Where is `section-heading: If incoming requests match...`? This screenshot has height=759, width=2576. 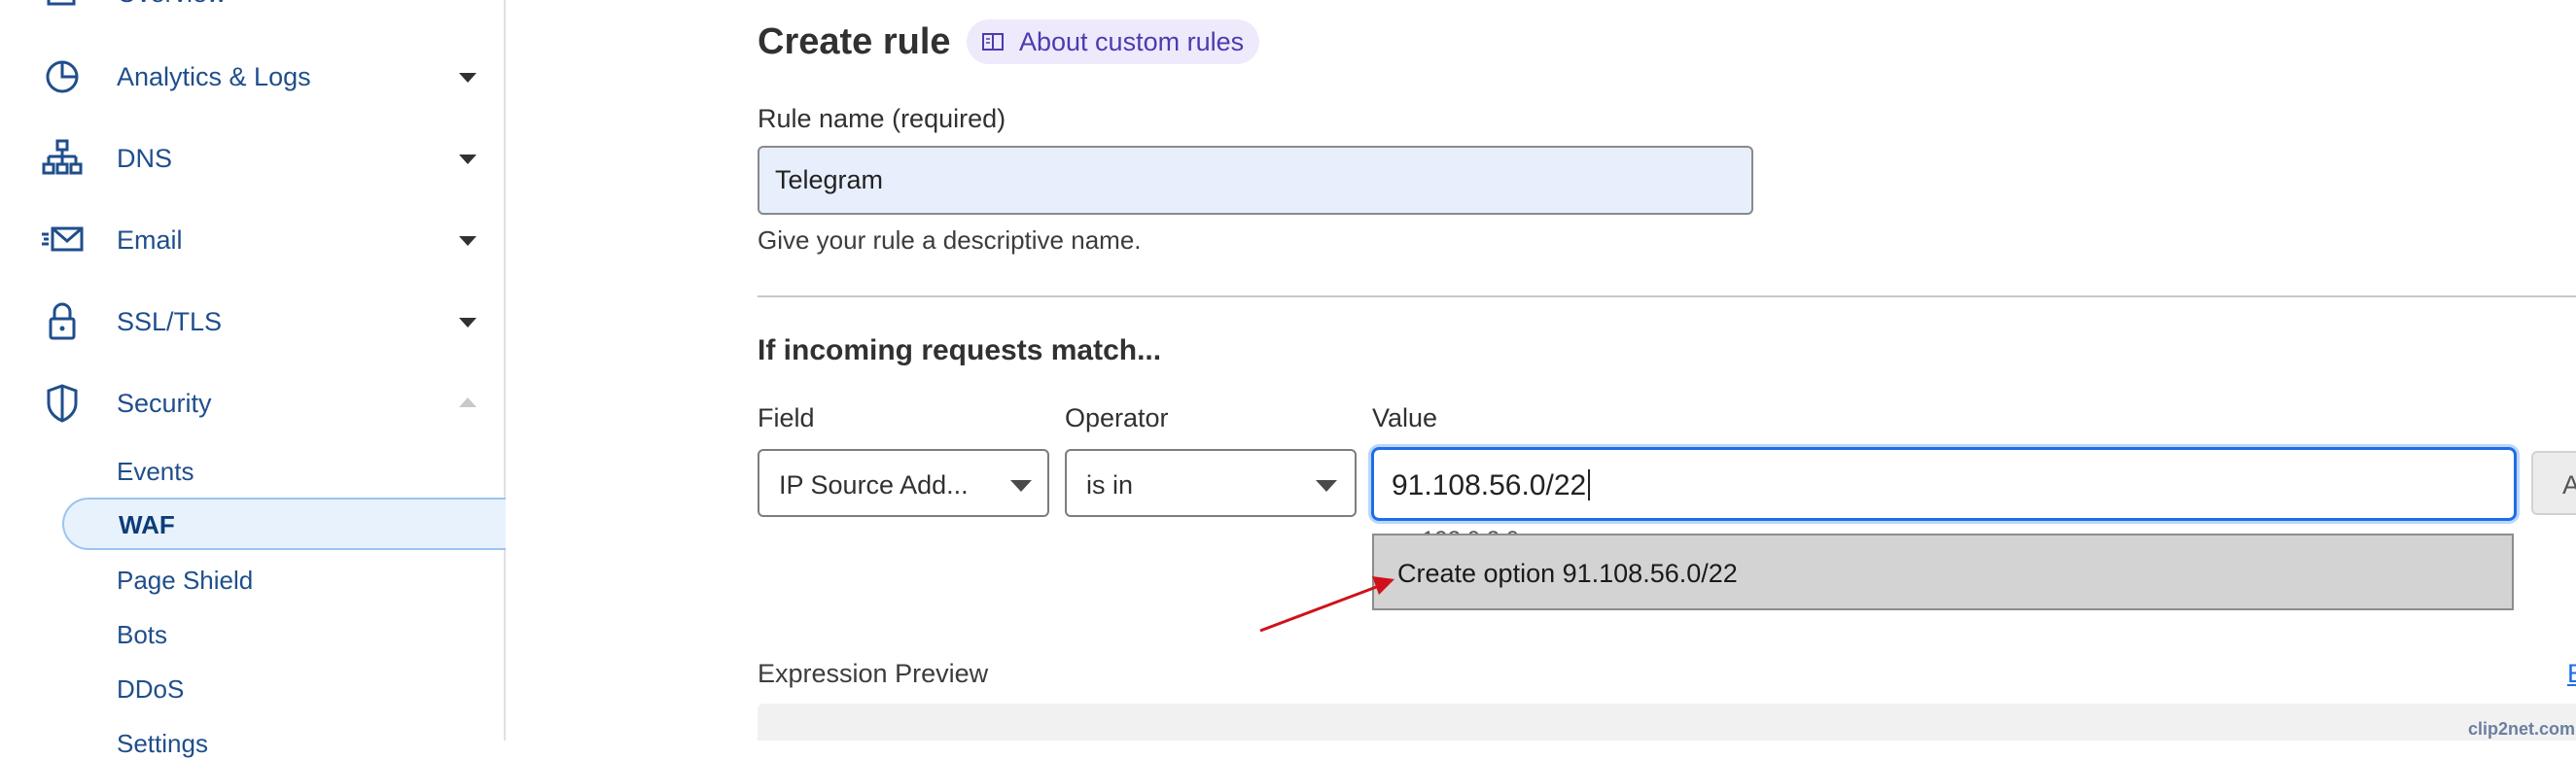
section-heading: If incoming requests match... is located at coordinates (960, 350).